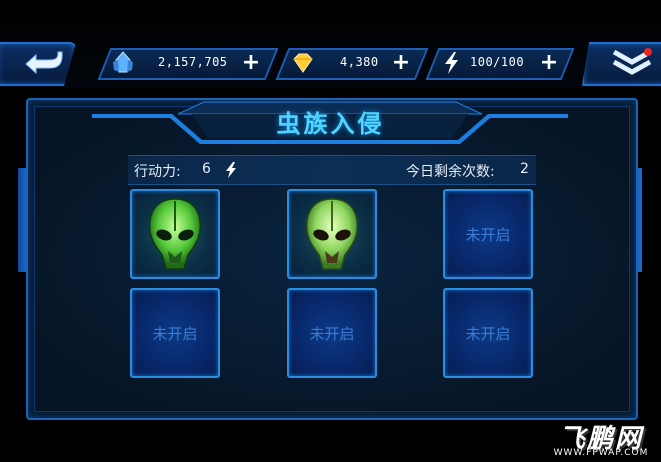  I want to click on crystal-icon, so click(123, 62).